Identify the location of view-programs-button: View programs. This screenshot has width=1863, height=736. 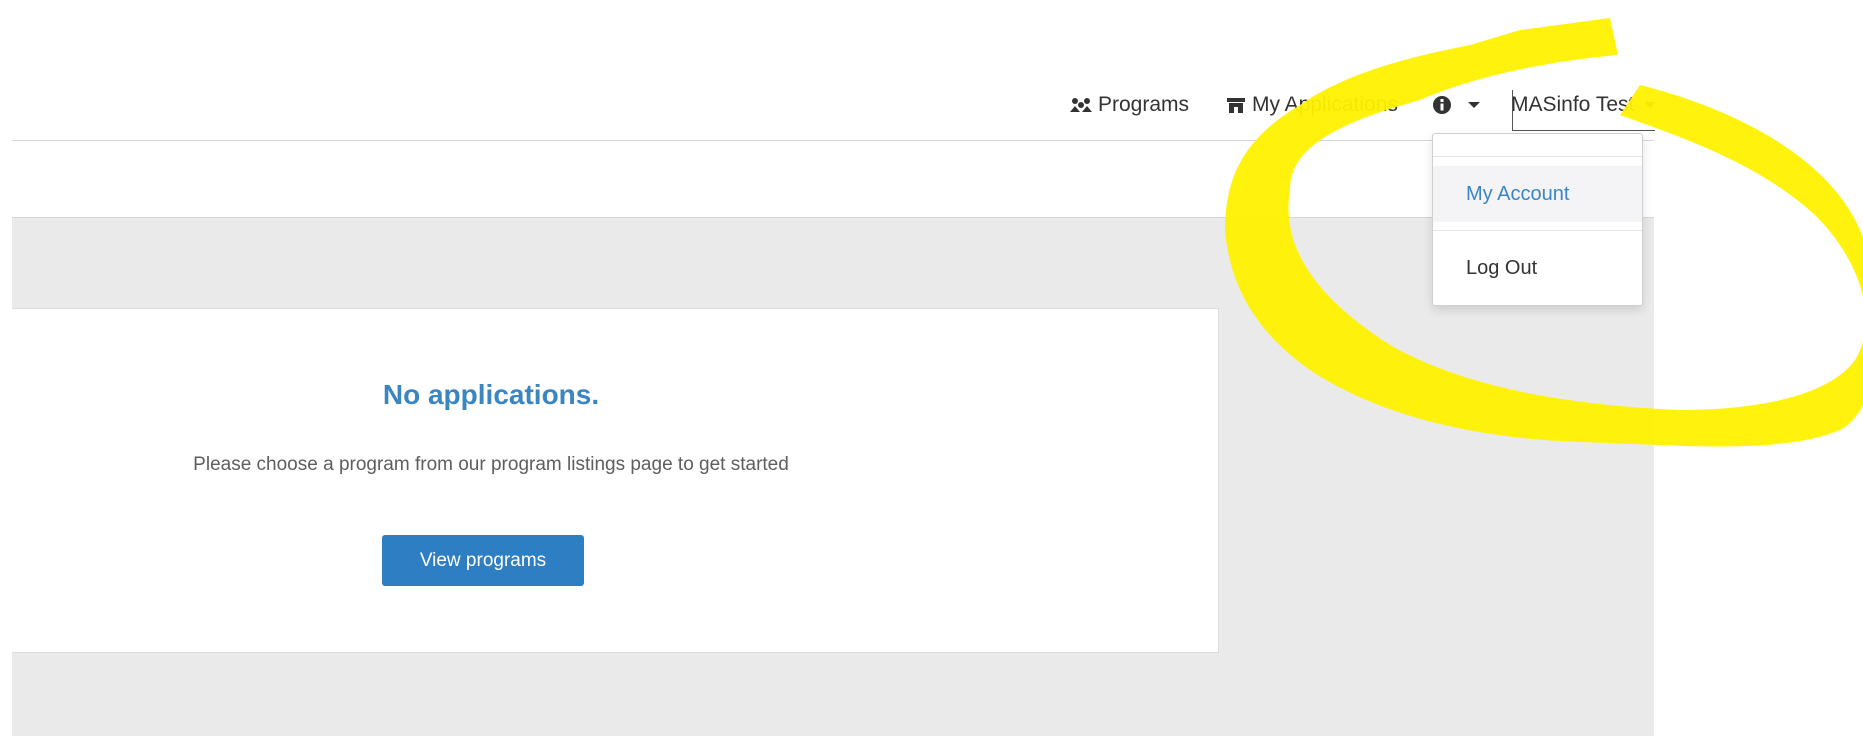
(483, 560).